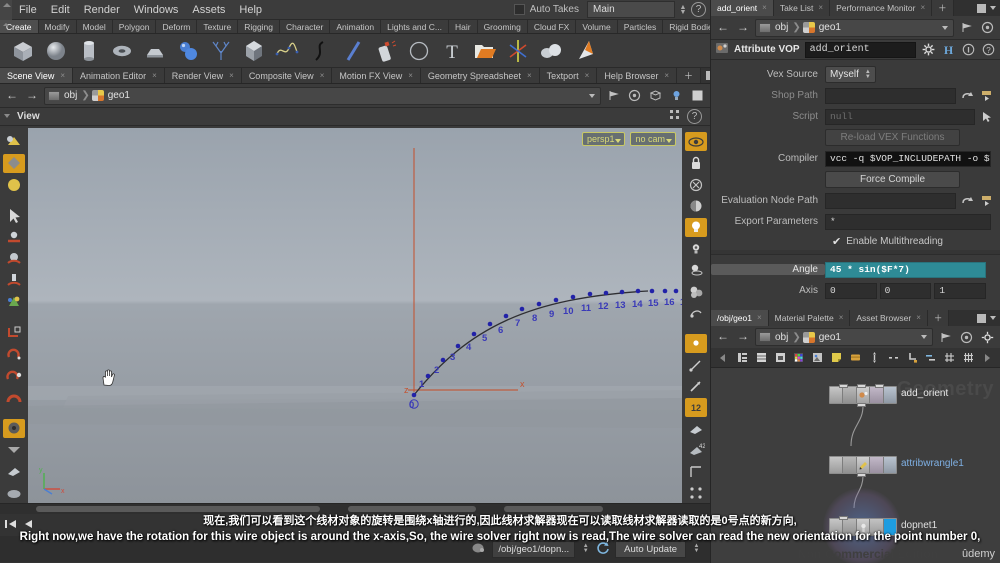 This screenshot has height=563, width=1000. I want to click on shadow-icon, so click(696, 205).